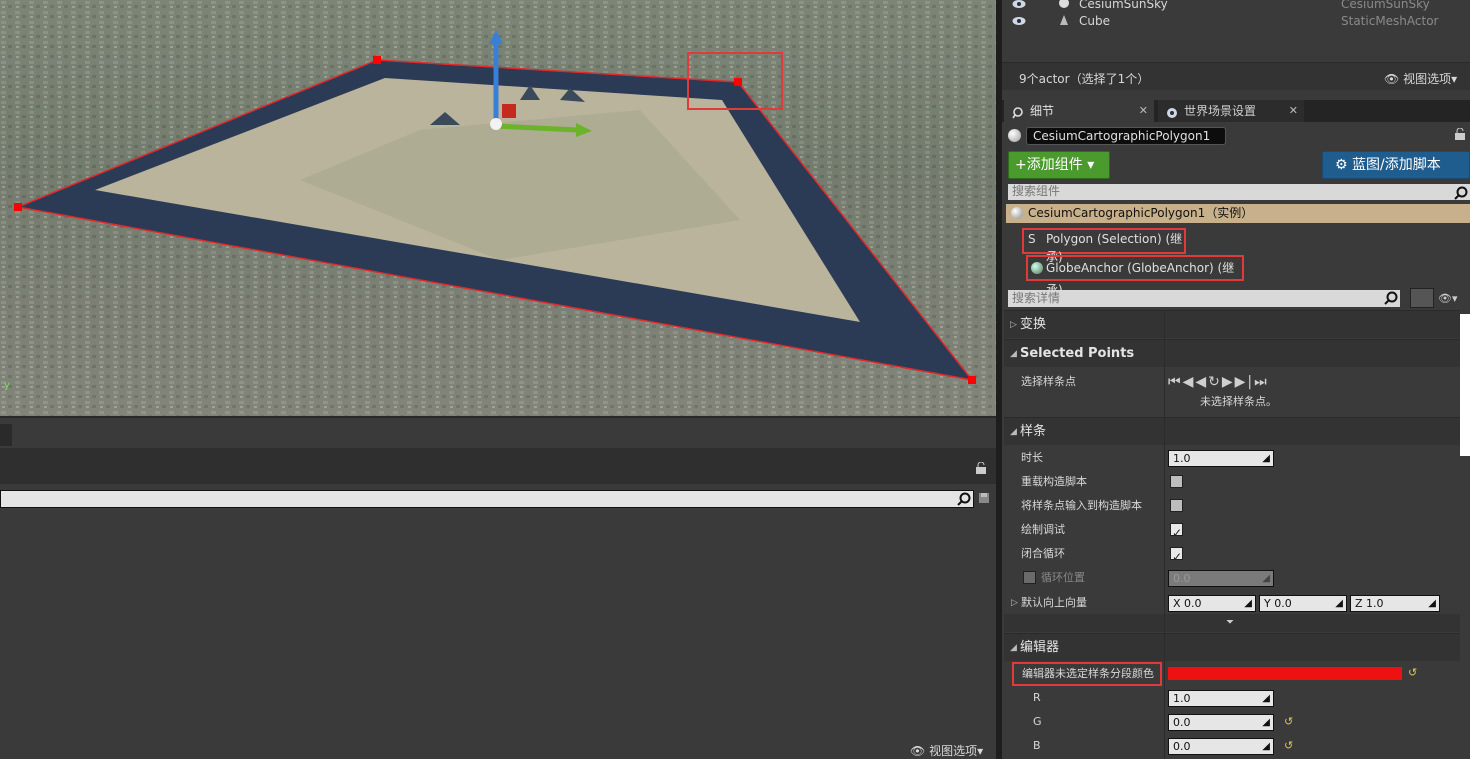 This screenshot has height=759, width=1470. I want to click on component-search-input: 搜索组件, so click(1239, 192).